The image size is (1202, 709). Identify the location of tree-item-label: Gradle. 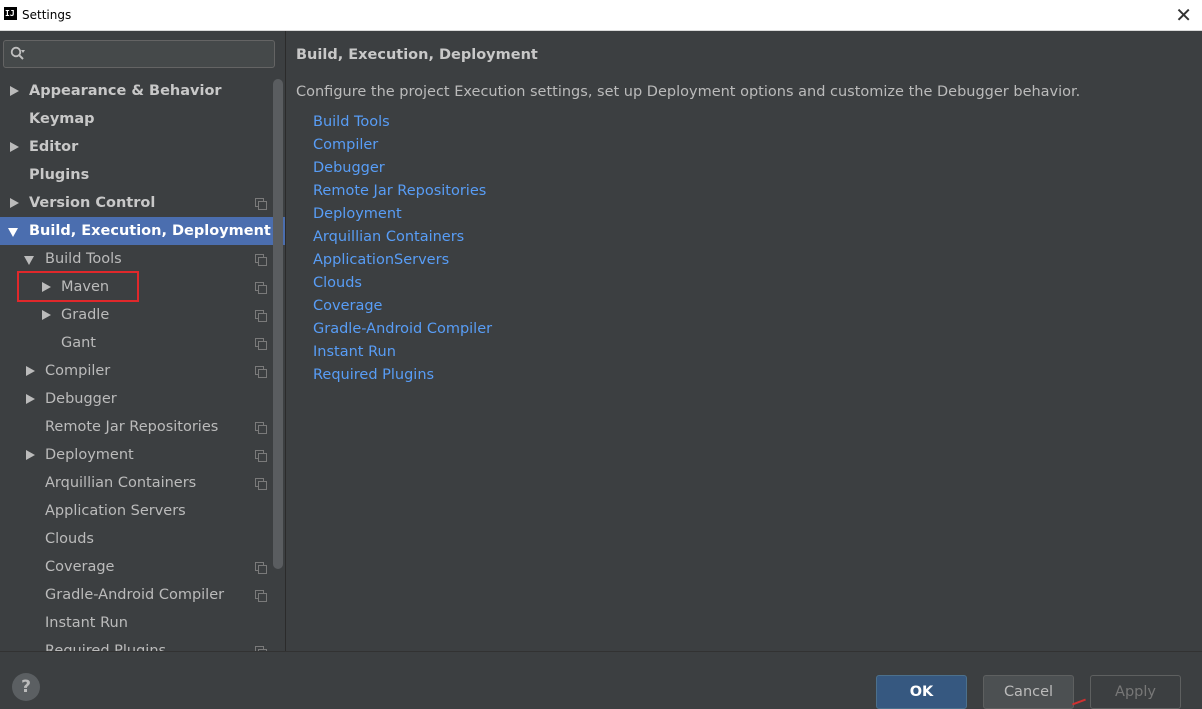
(85, 315).